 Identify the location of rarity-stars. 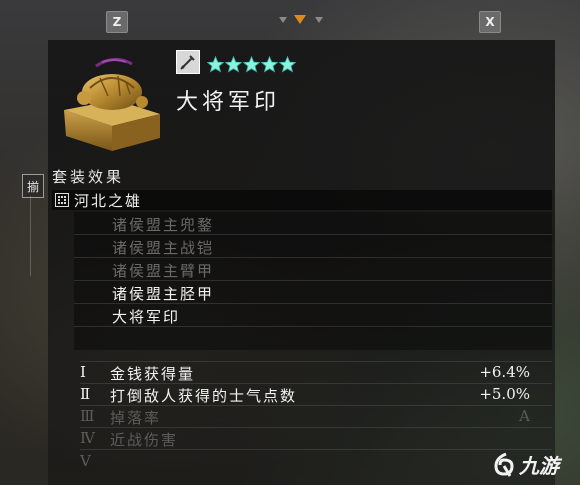
(251, 64).